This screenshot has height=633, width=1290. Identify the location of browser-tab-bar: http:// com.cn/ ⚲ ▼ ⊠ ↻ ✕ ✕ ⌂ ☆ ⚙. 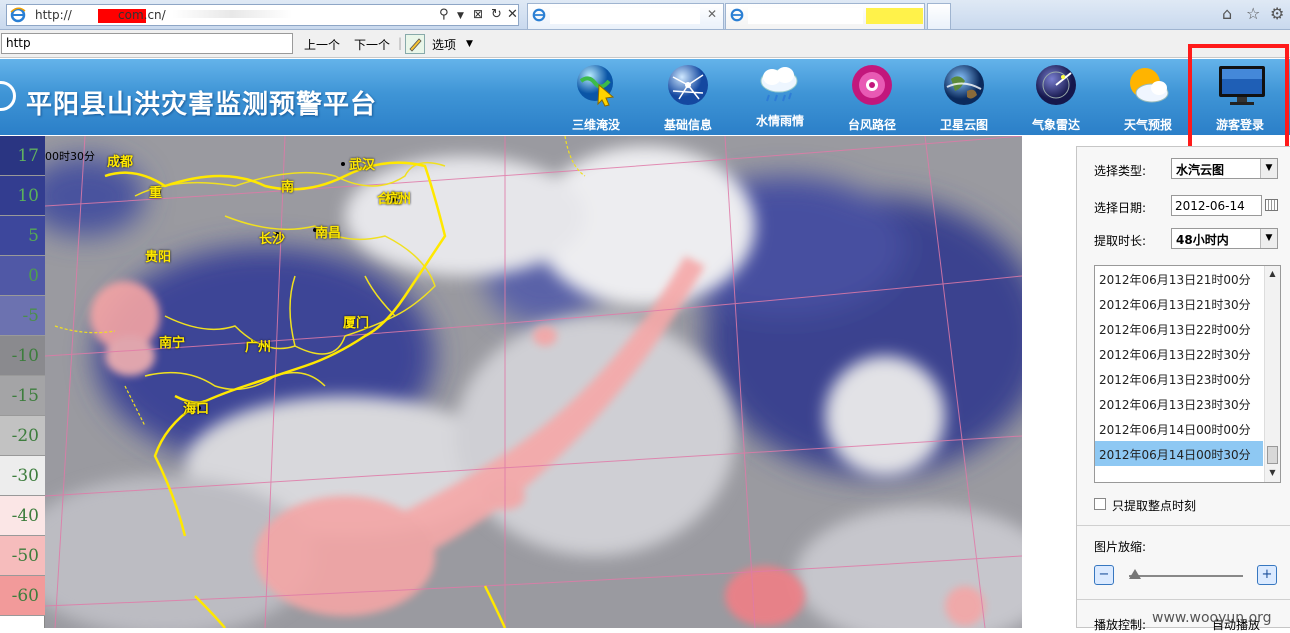
(645, 15).